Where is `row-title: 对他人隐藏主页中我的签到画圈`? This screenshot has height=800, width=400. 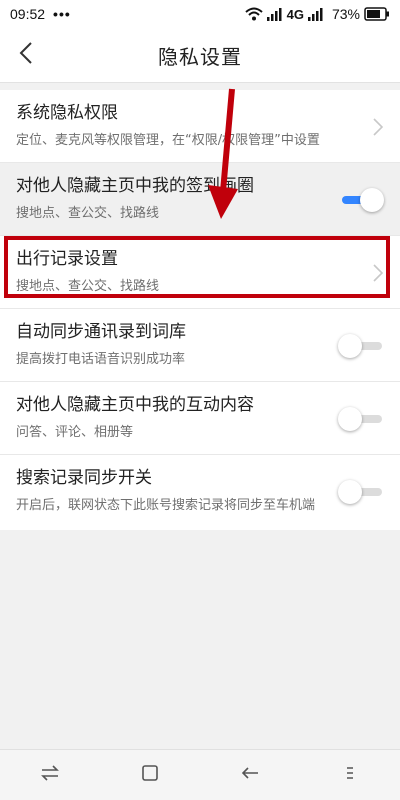 row-title: 对他人隐藏主页中我的签到画圈 is located at coordinates (135, 186).